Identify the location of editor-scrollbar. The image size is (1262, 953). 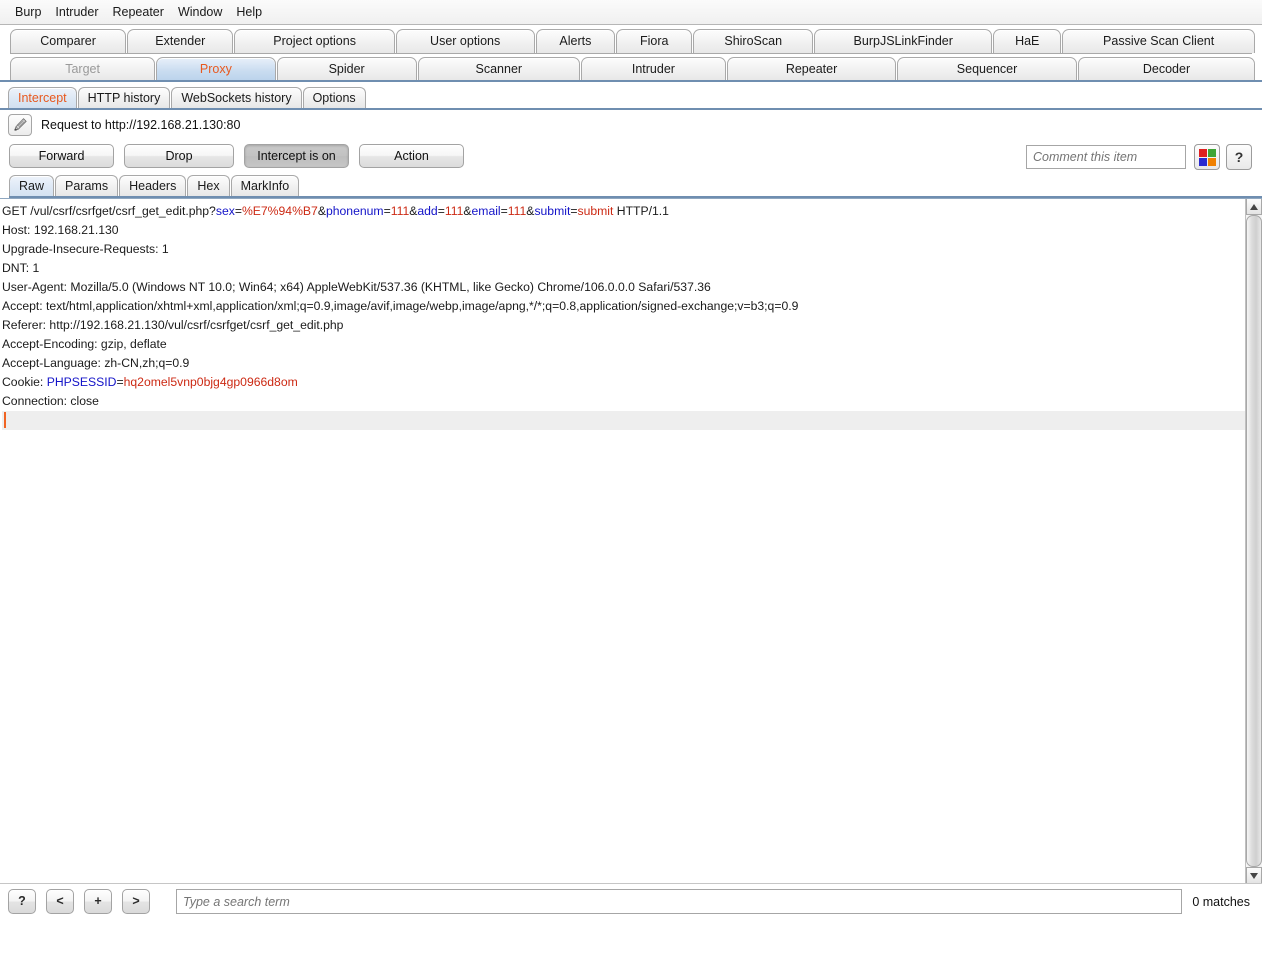
(1253, 541).